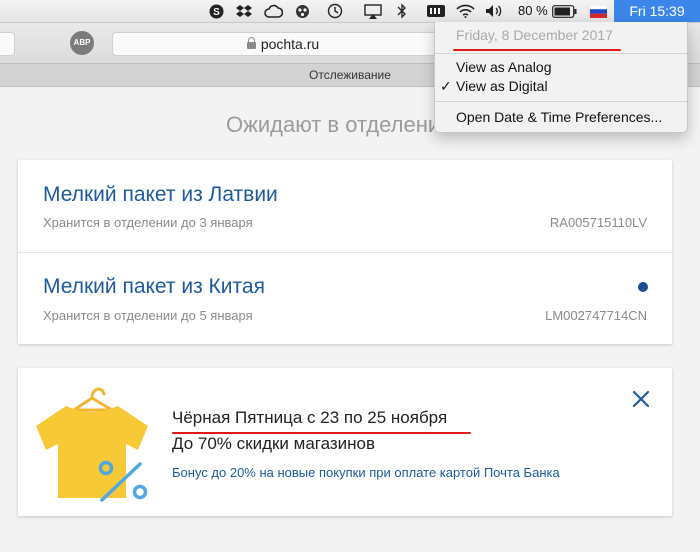  What do you see at coordinates (335, 11) in the screenshot?
I see `time-machine-icon` at bounding box center [335, 11].